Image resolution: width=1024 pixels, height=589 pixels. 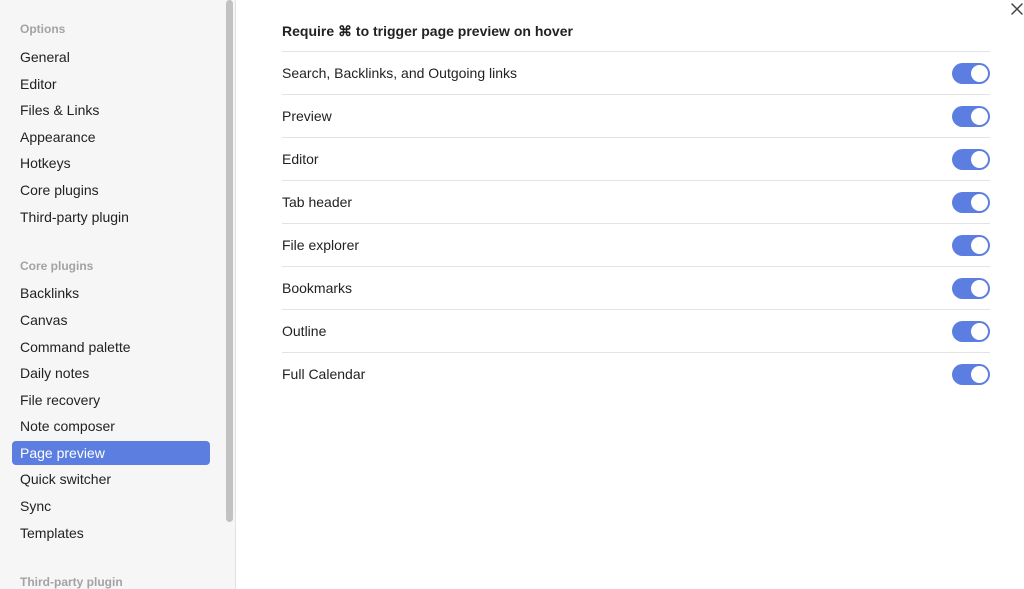 I want to click on sidebar-item-file-recovery: File recovery, so click(x=111, y=400).